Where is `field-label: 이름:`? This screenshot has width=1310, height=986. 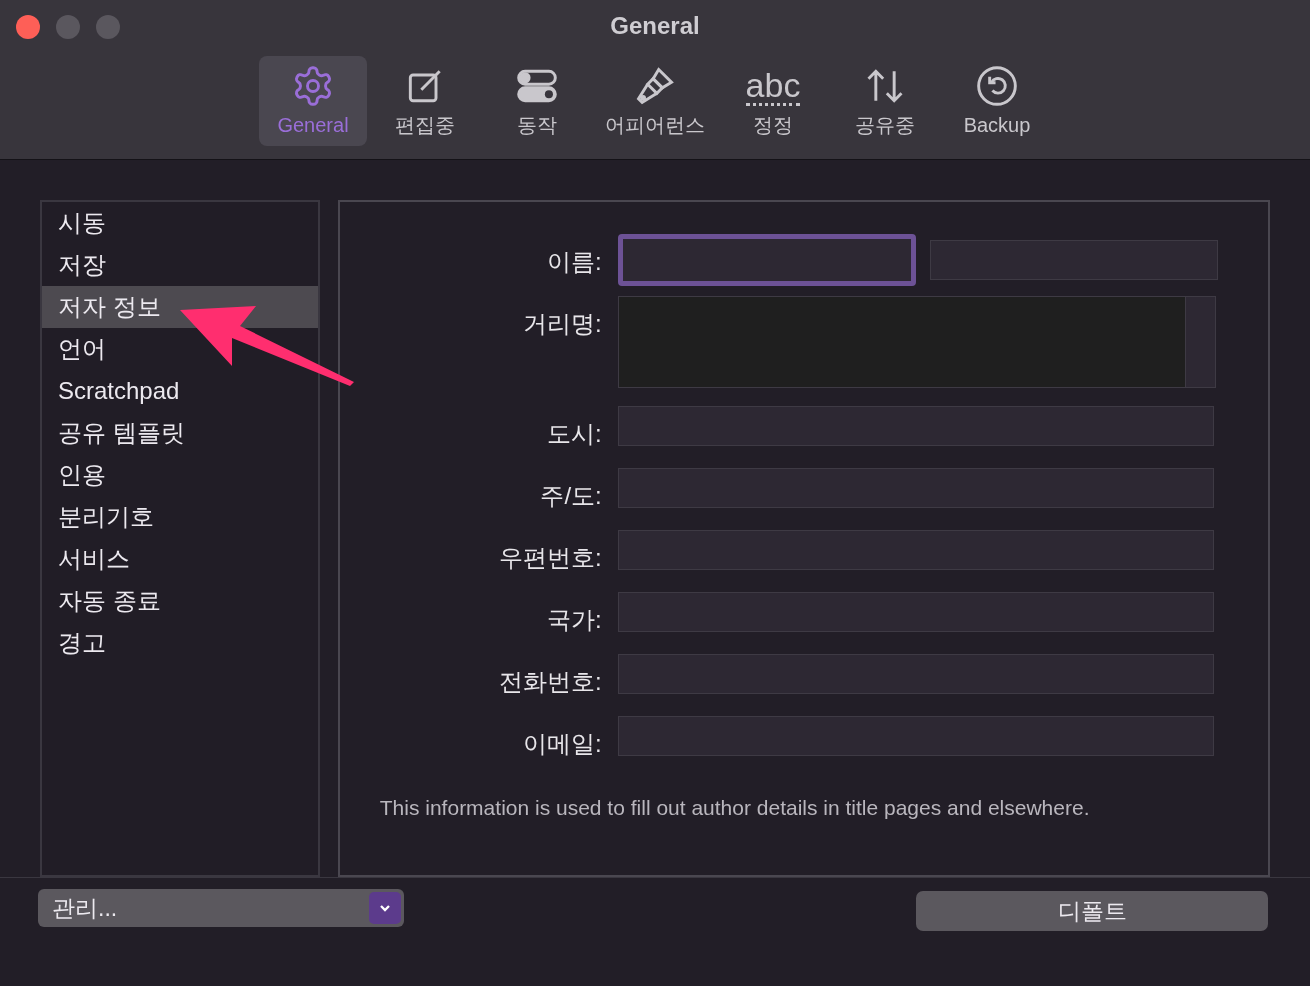 field-label: 이름: is located at coordinates (574, 262).